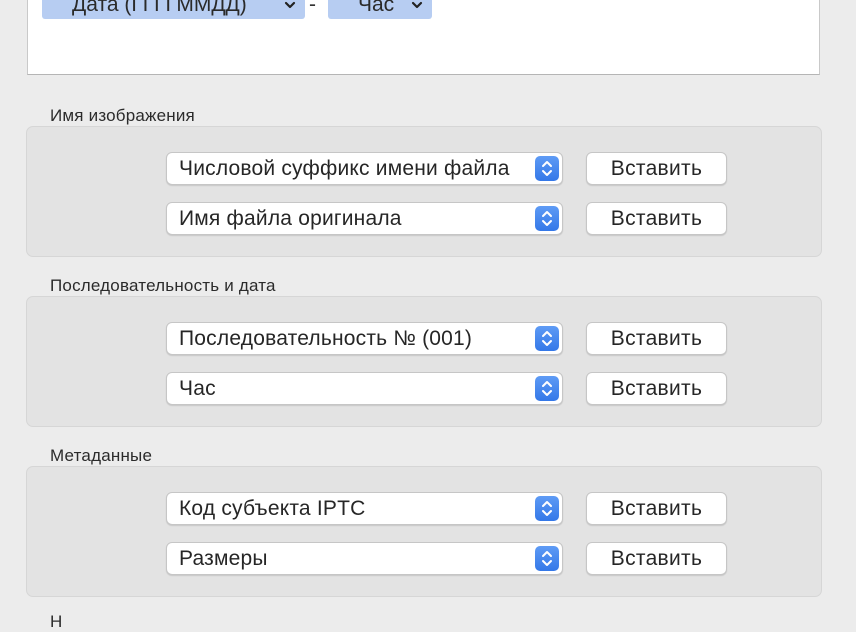 The width and height of the screenshot is (856, 632). Describe the element at coordinates (56, 621) in the screenshot. I see `section-title-next: Н` at that location.